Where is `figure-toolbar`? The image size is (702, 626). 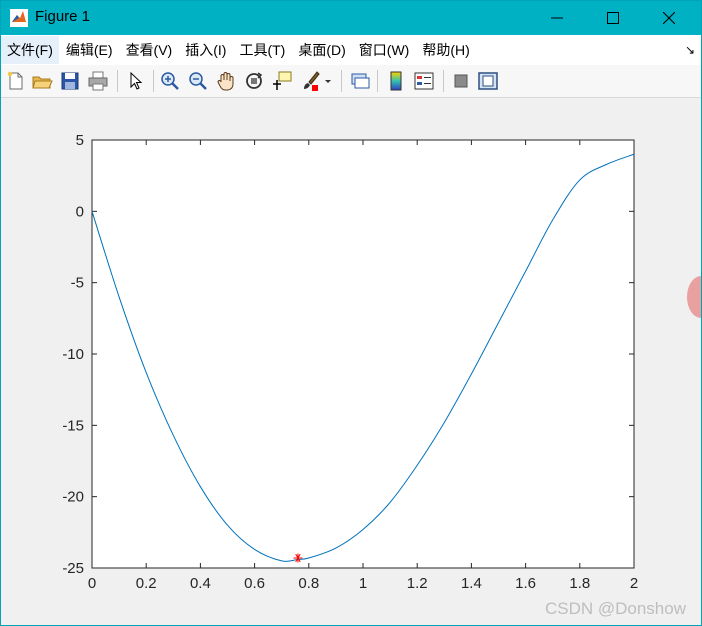
figure-toolbar is located at coordinates (351, 81).